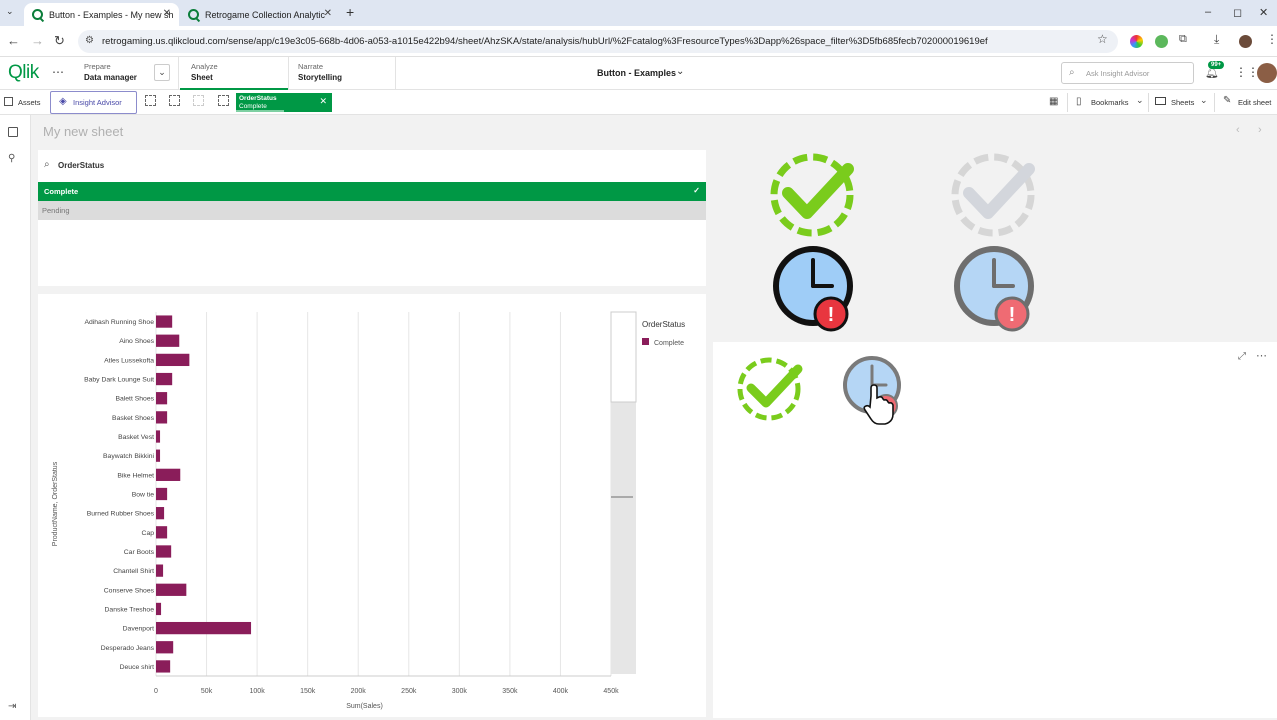 This screenshot has height=720, width=1277. Describe the element at coordinates (663, 324) in the screenshot. I see `legend-title: OrderStatus` at that location.